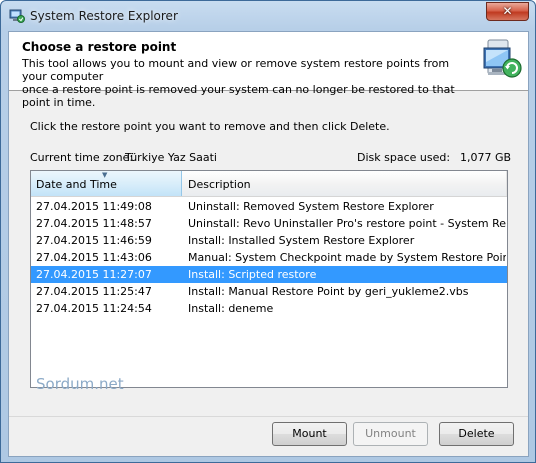 The width and height of the screenshot is (536, 463). I want to click on close-icon: ✕, so click(507, 11).